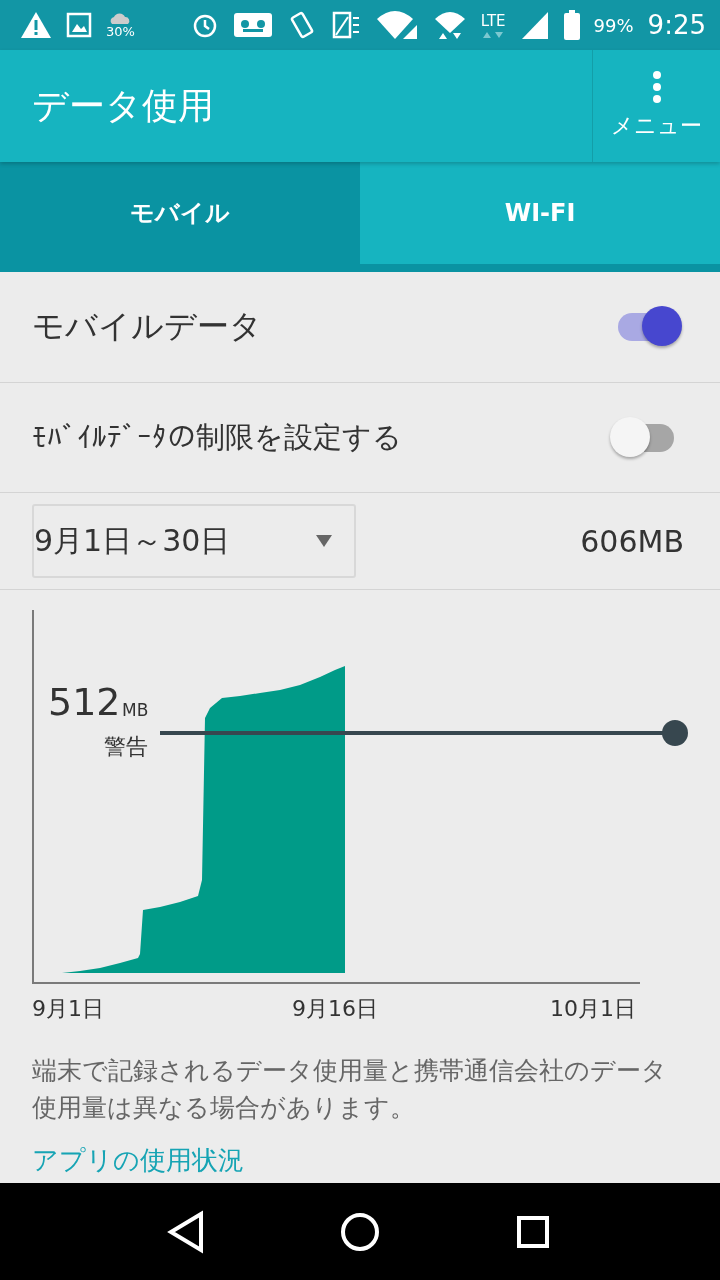 Image resolution: width=720 pixels, height=1280 pixels. Describe the element at coordinates (493, 34) in the screenshot. I see `data-arrows-icon` at that location.